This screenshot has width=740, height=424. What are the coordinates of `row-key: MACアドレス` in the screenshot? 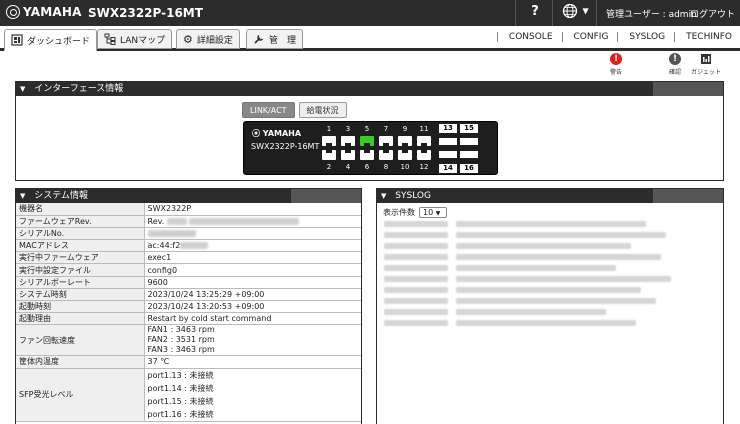 It's located at (80, 246).